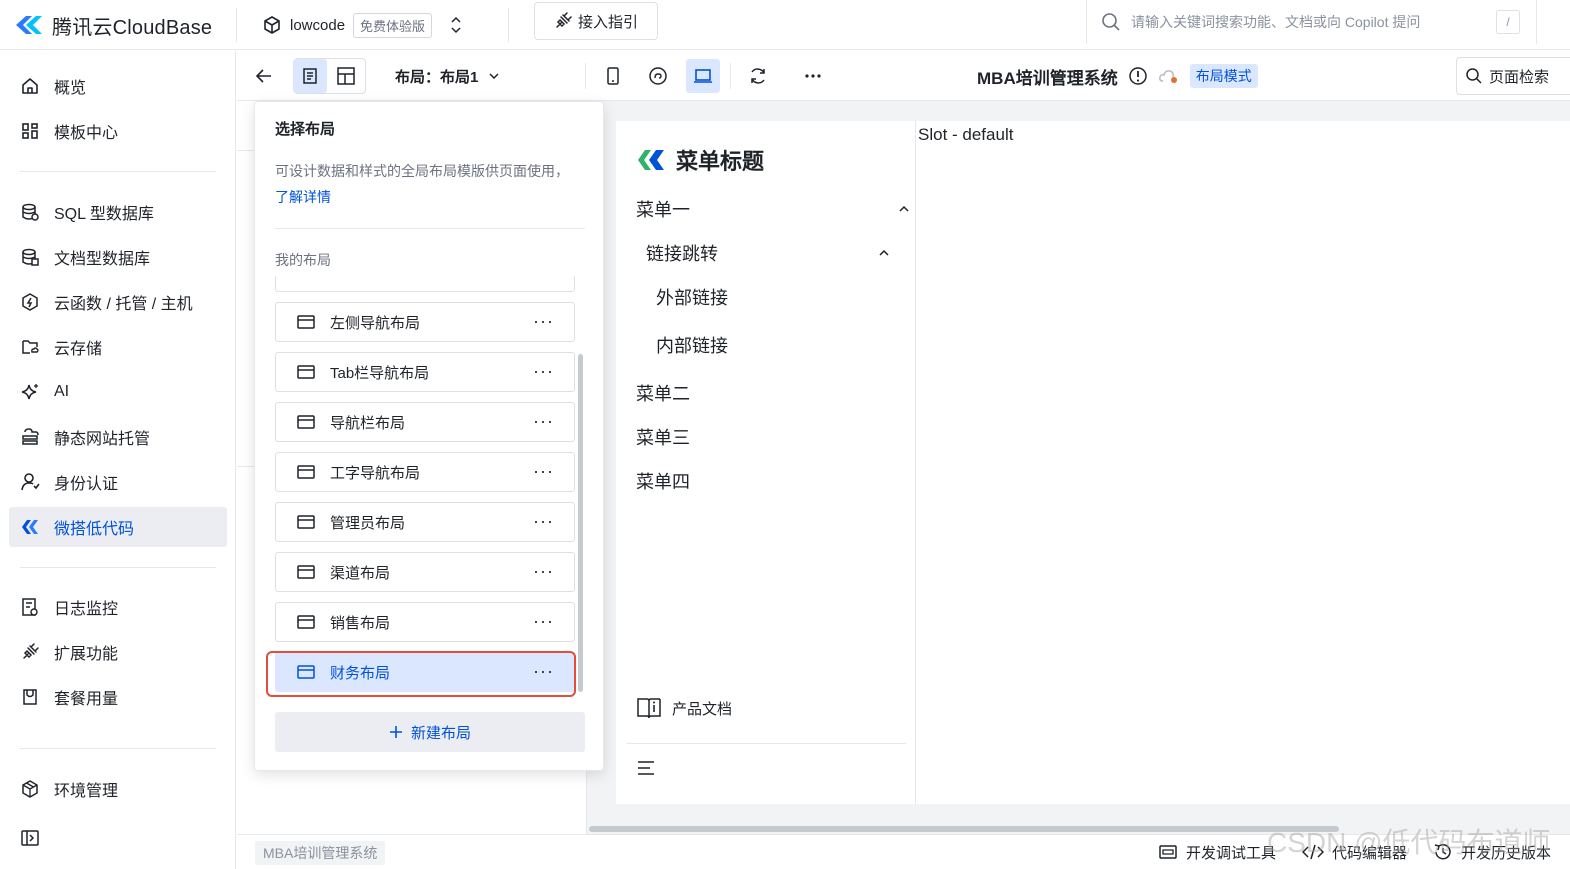 Image resolution: width=1570 pixels, height=869 pixels. What do you see at coordinates (1169, 76) in the screenshot?
I see `cloud-sync-icon` at bounding box center [1169, 76].